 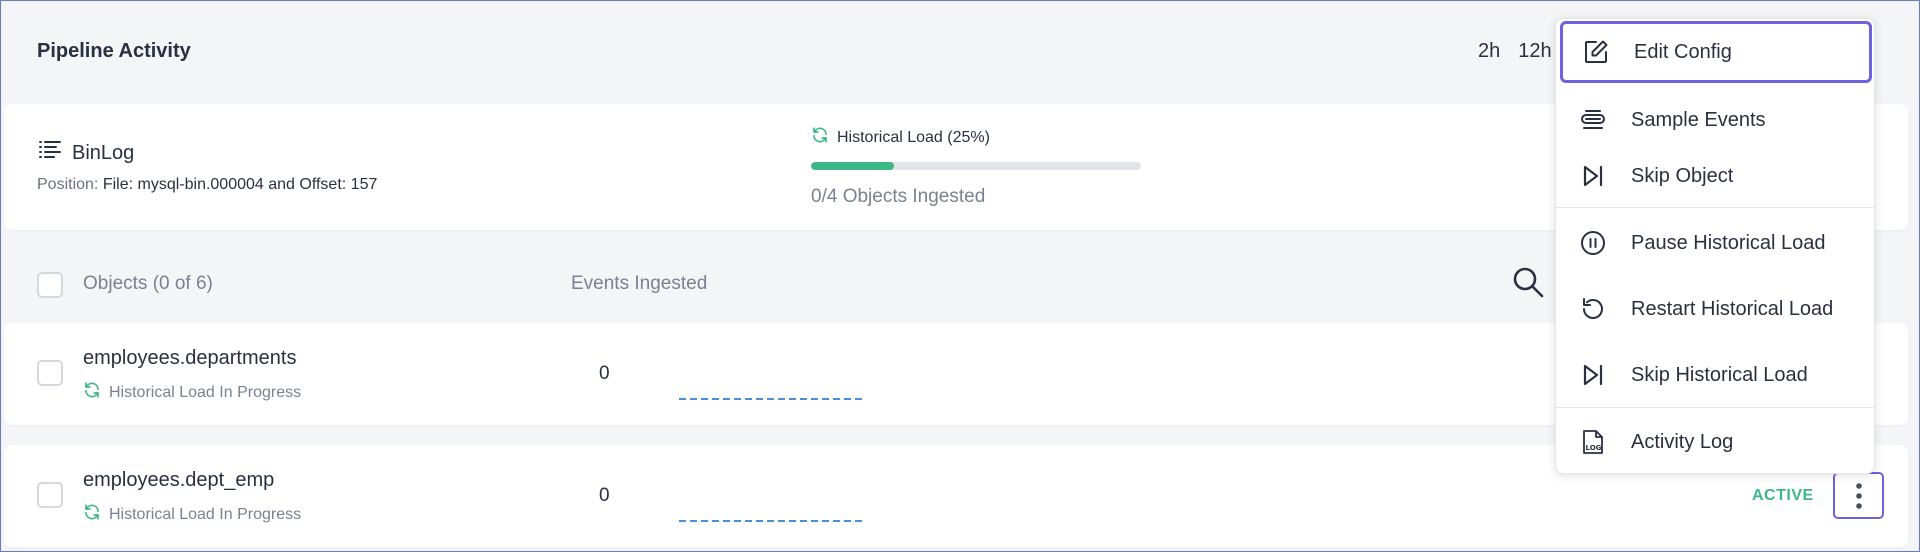 What do you see at coordinates (1698, 119) in the screenshot?
I see `menu-item-label: Sample Events` at bounding box center [1698, 119].